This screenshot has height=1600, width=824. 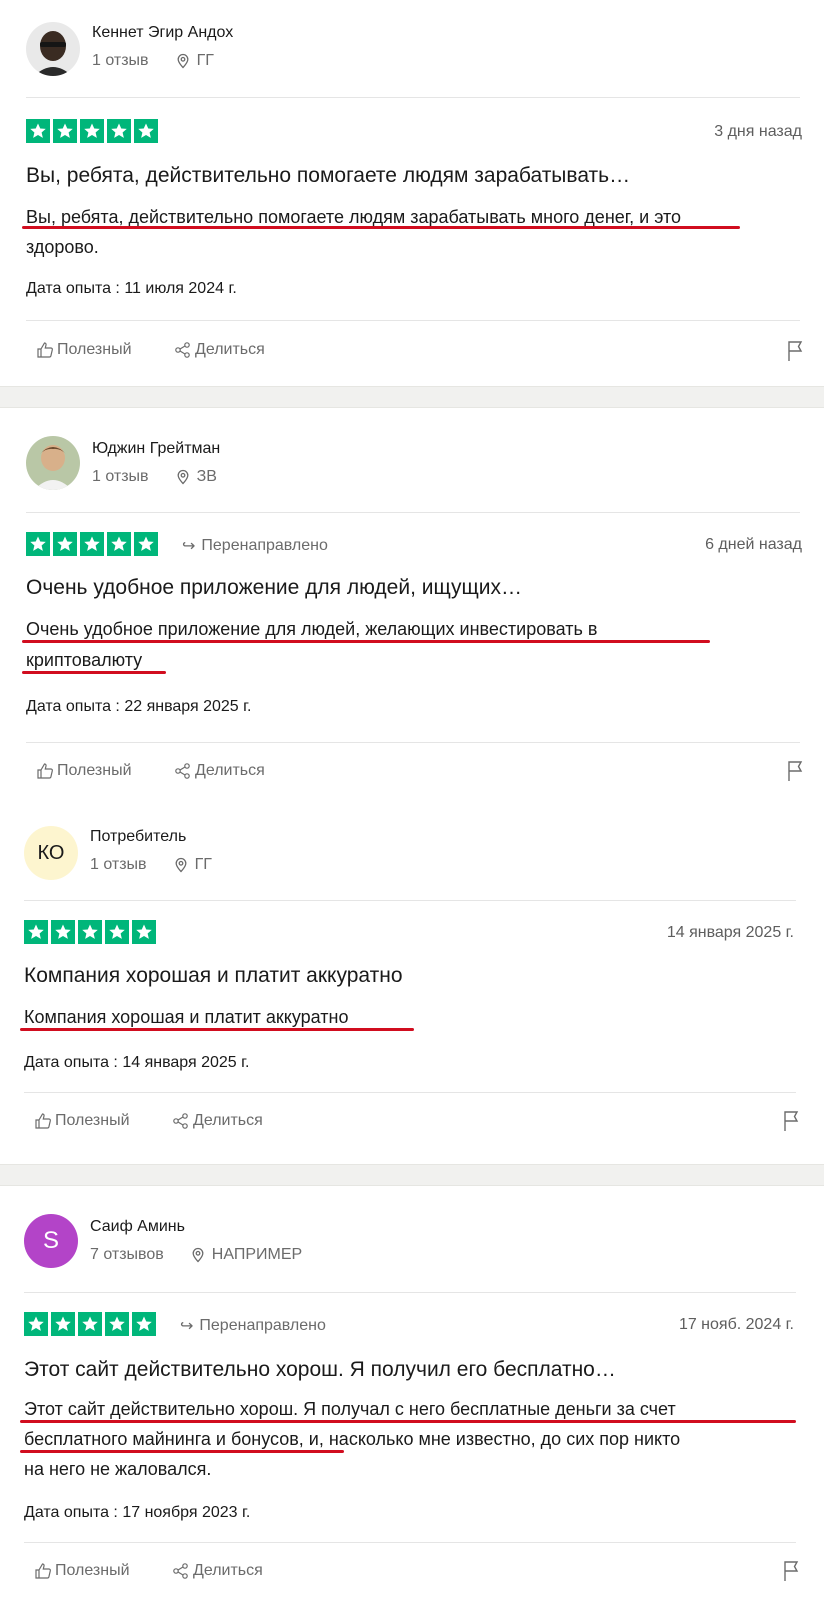 I want to click on country-code: ЗВ, so click(x=206, y=476).